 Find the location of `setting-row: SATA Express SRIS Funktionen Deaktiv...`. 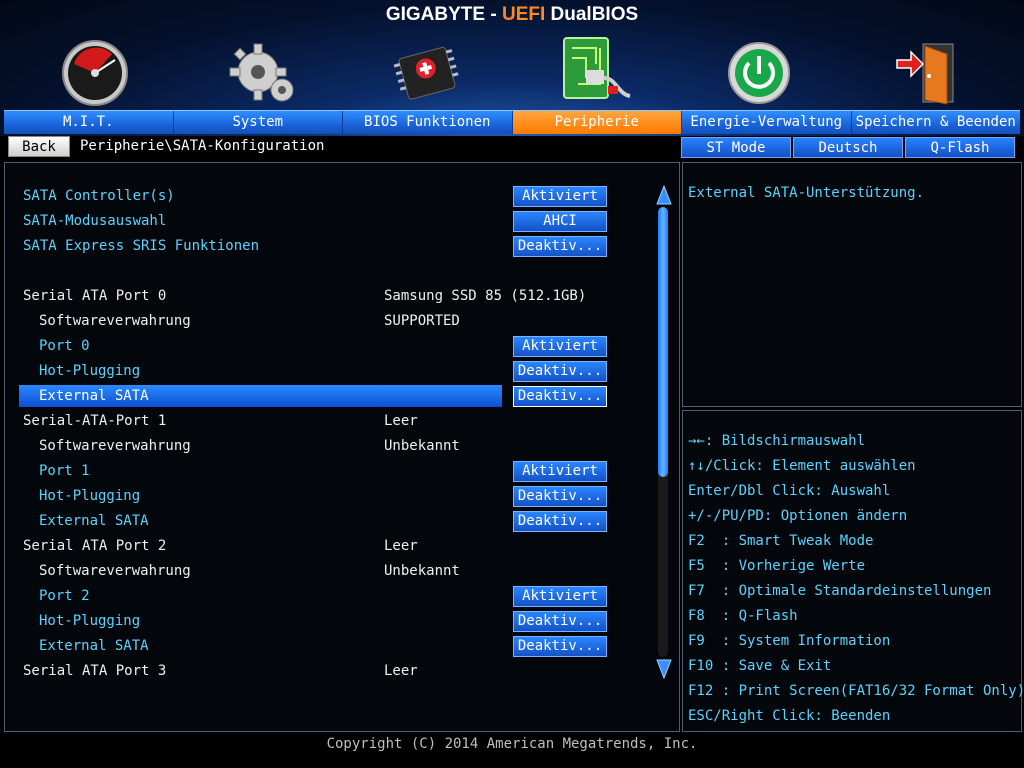

setting-row: SATA Express SRIS Funktionen Deaktiv... is located at coordinates (330, 246).